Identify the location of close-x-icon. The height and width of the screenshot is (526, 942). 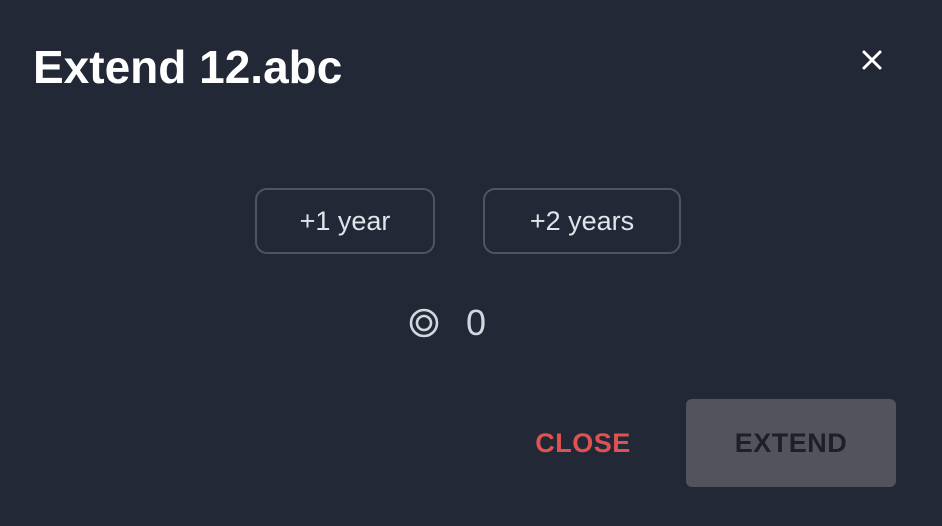
(872, 60).